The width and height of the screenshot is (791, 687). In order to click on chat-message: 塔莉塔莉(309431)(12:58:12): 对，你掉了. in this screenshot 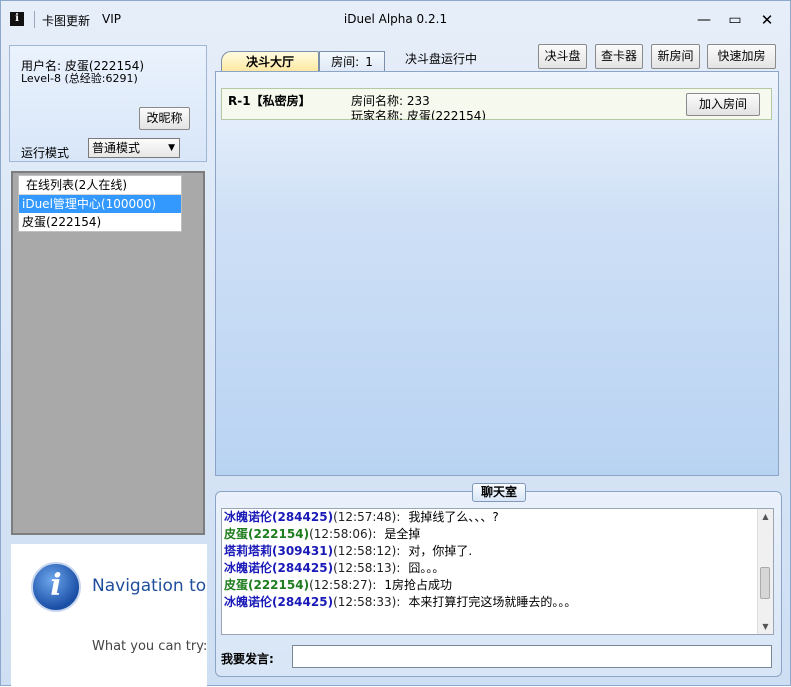, I will do `click(497, 551)`.